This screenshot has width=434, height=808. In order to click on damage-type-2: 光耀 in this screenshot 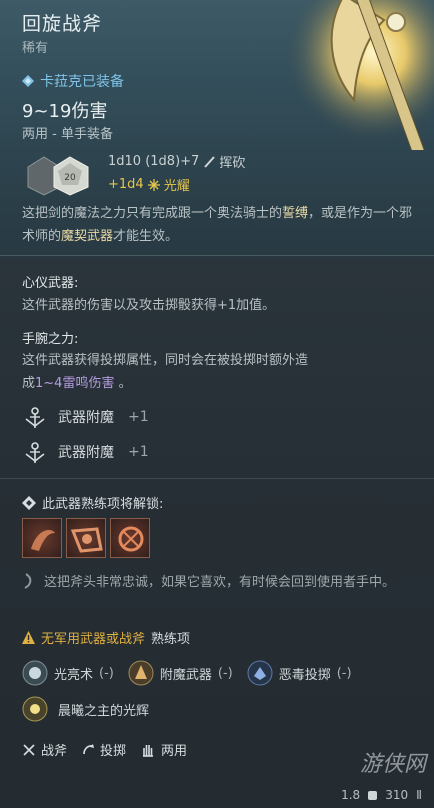, I will do `click(176, 186)`.